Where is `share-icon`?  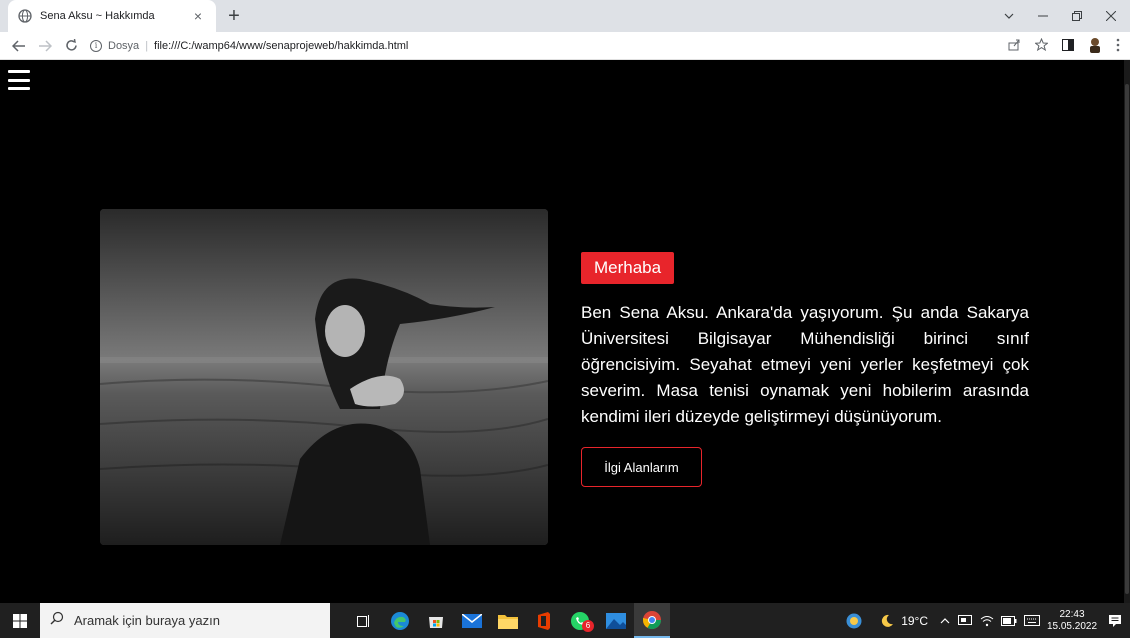 share-icon is located at coordinates (1014, 46).